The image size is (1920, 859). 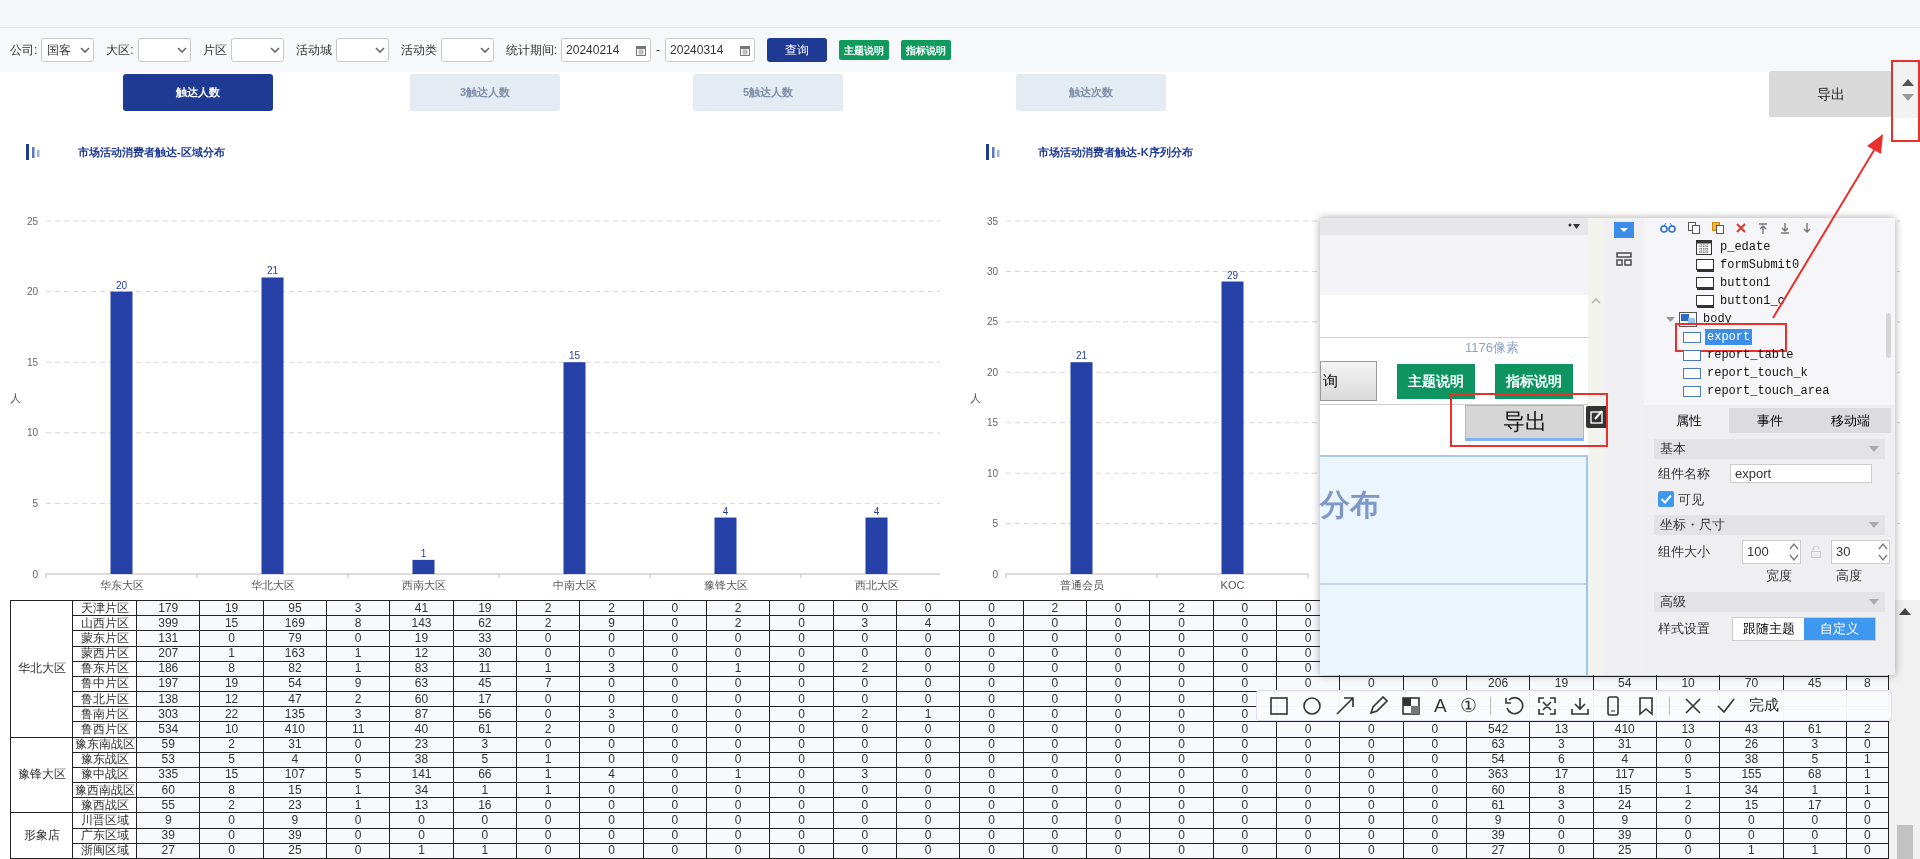 What do you see at coordinates (1768, 391) in the screenshot?
I see `tree-item: report_touch_area` at bounding box center [1768, 391].